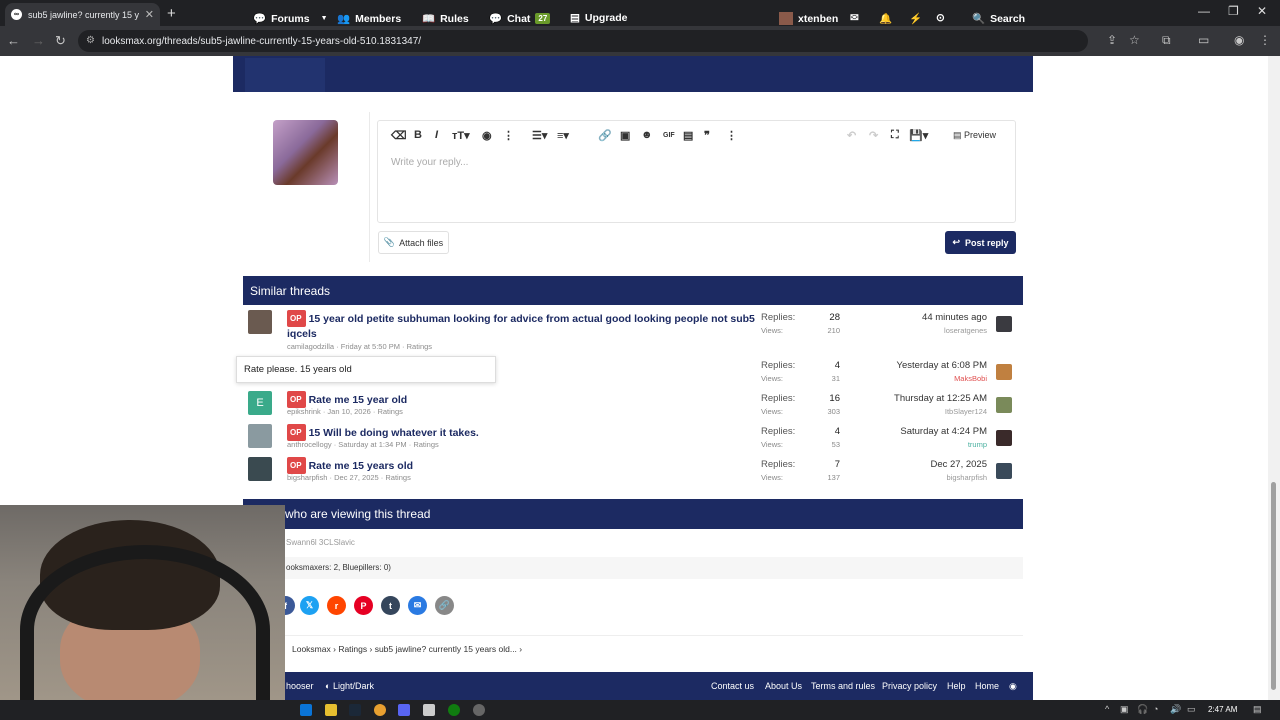 Image resolution: width=1280 pixels, height=720 pixels. I want to click on gif-icon: GIF, so click(669, 135).